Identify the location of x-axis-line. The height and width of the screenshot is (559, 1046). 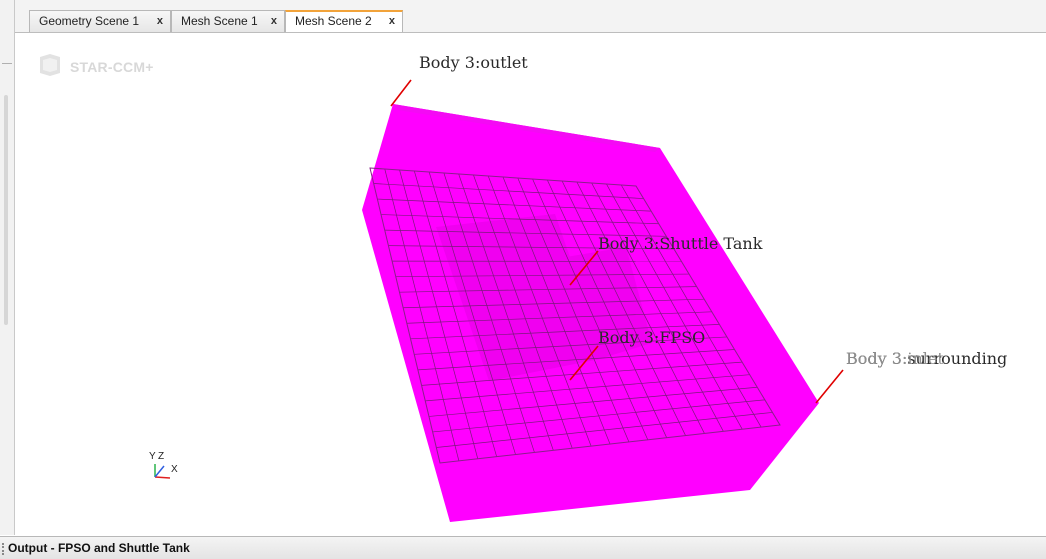
(162, 477).